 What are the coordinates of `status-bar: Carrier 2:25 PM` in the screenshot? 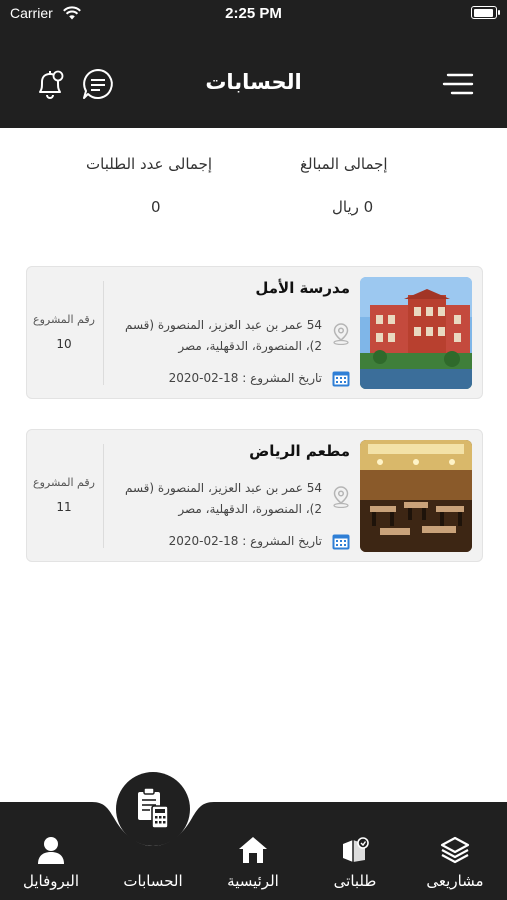 It's located at (253, 14).